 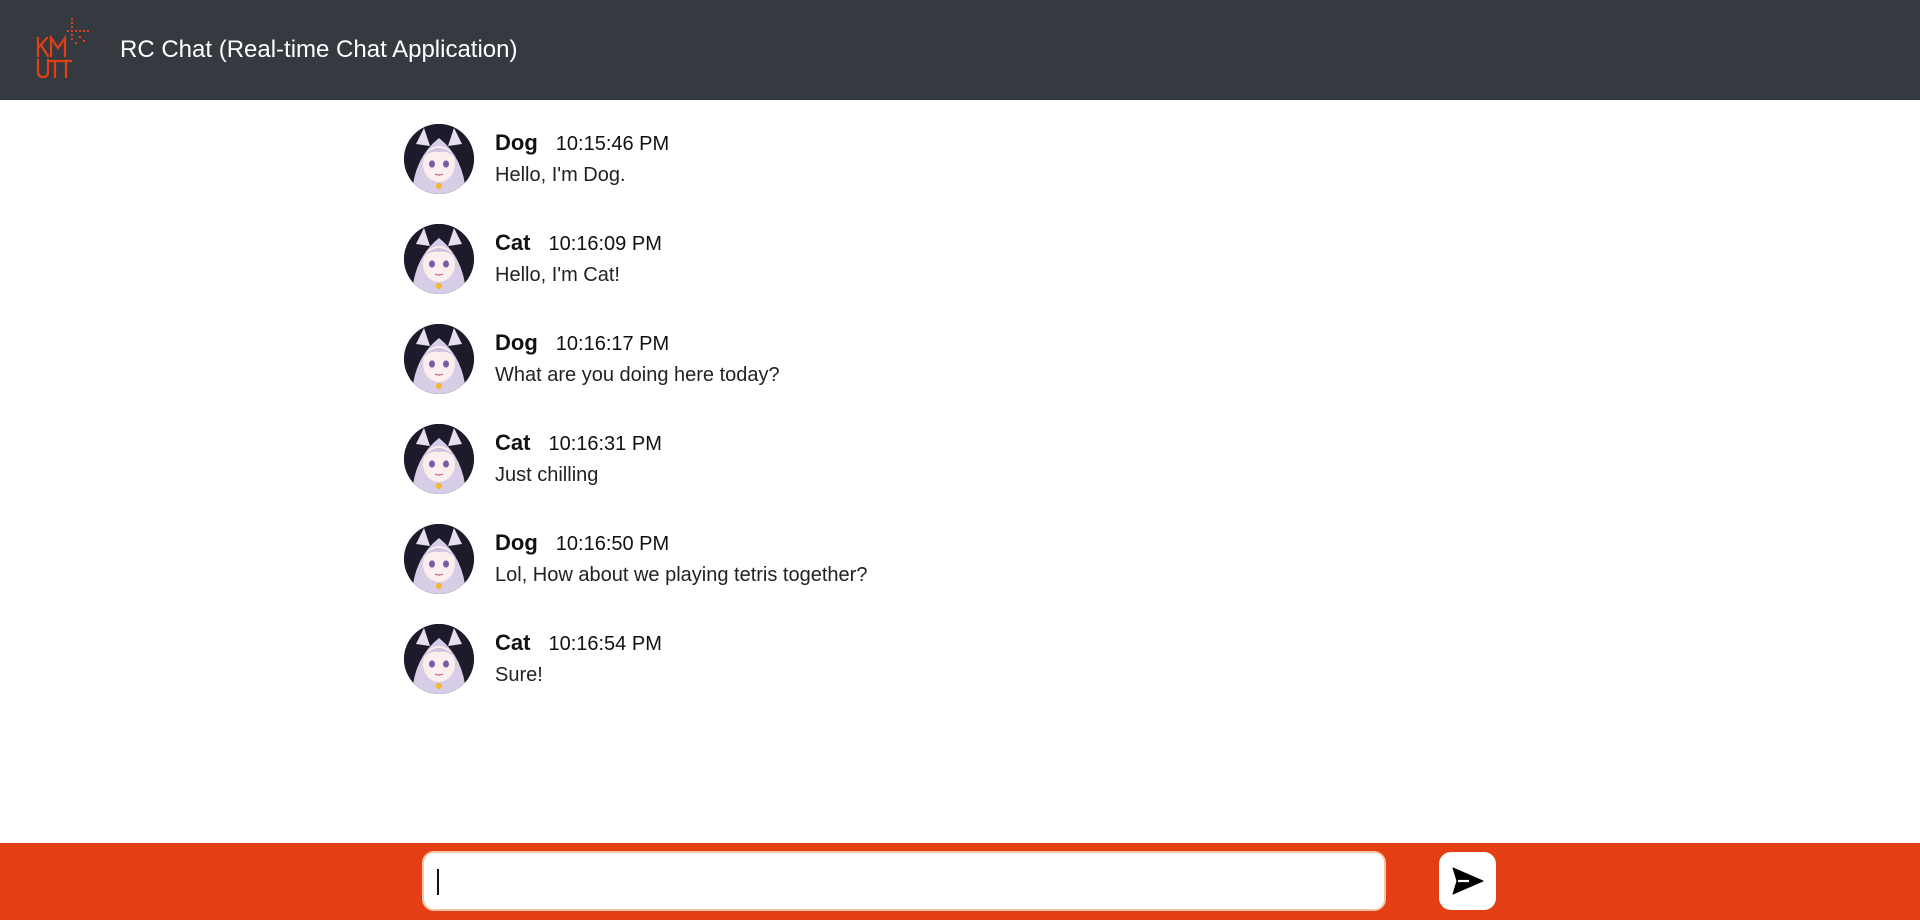 I want to click on message-text: What are you doing here today?, so click(x=637, y=375).